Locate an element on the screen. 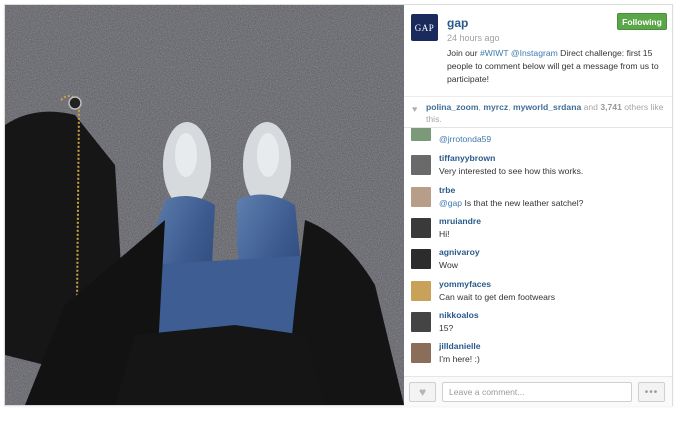  likes-and: and is located at coordinates (591, 107).